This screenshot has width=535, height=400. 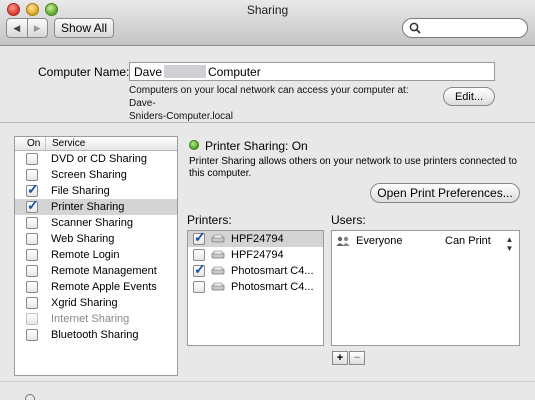 What do you see at coordinates (357, 358) in the screenshot?
I see `remove-user-button: −` at bounding box center [357, 358].